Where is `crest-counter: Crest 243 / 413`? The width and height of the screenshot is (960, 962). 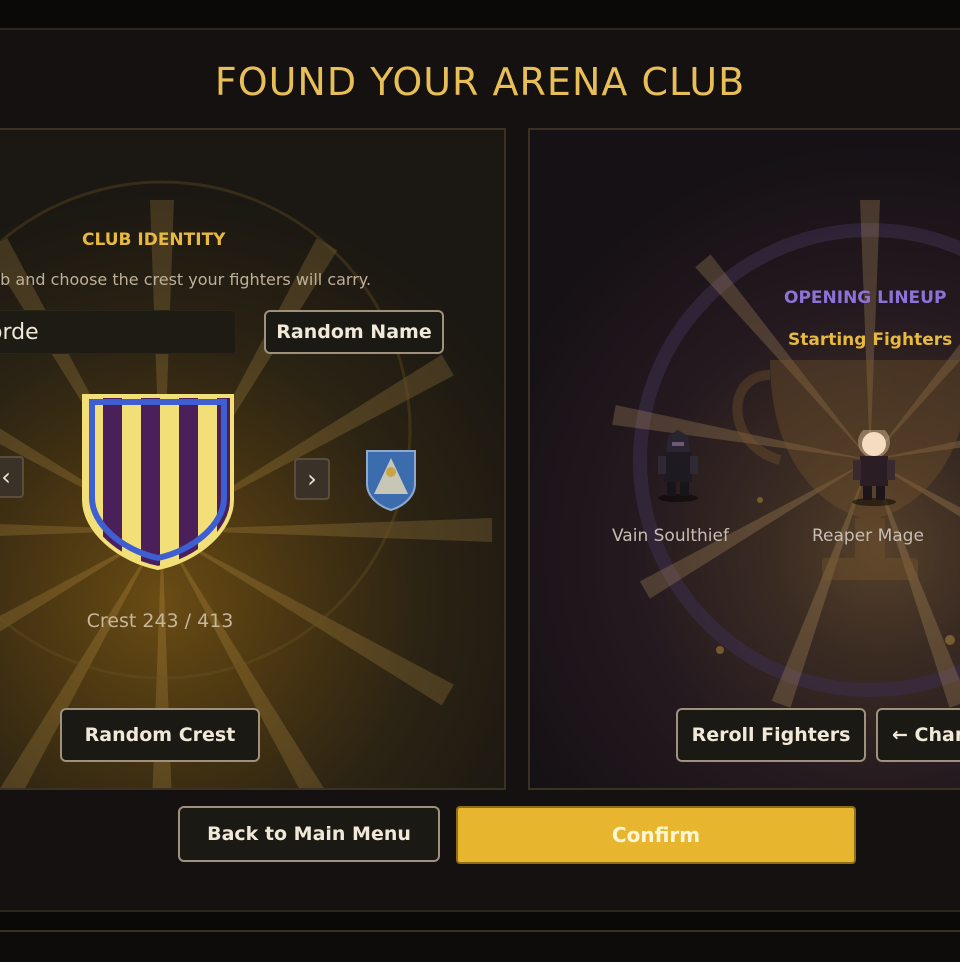 crest-counter: Crest 243 / 413 is located at coordinates (160, 621).